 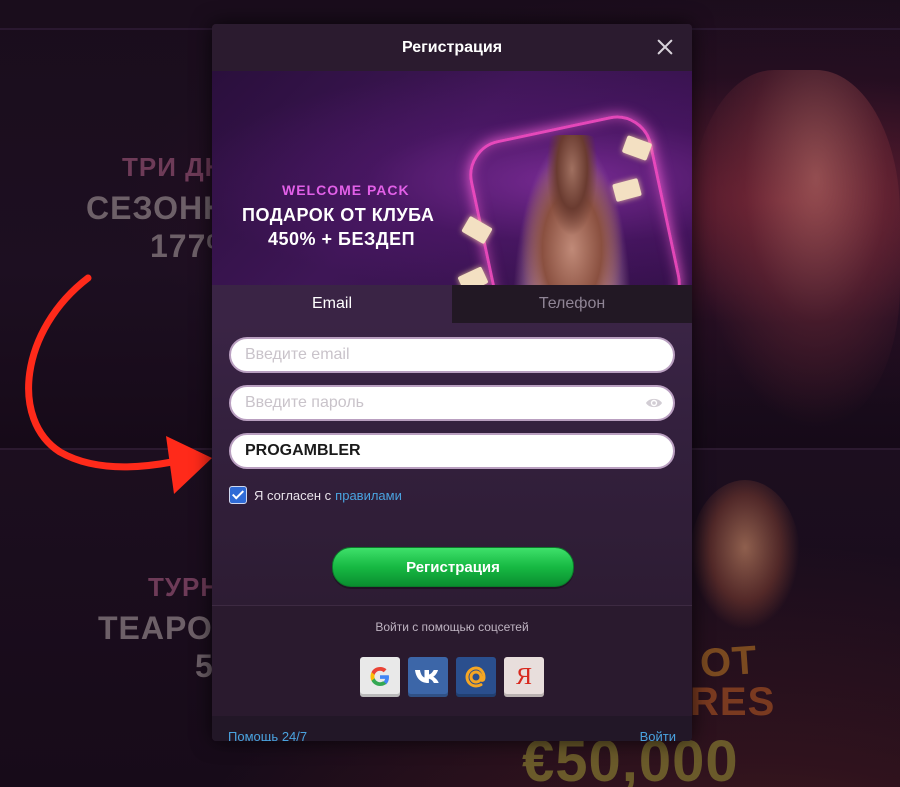 What do you see at coordinates (572, 304) in the screenshot?
I see `tab-phone: Телефон` at bounding box center [572, 304].